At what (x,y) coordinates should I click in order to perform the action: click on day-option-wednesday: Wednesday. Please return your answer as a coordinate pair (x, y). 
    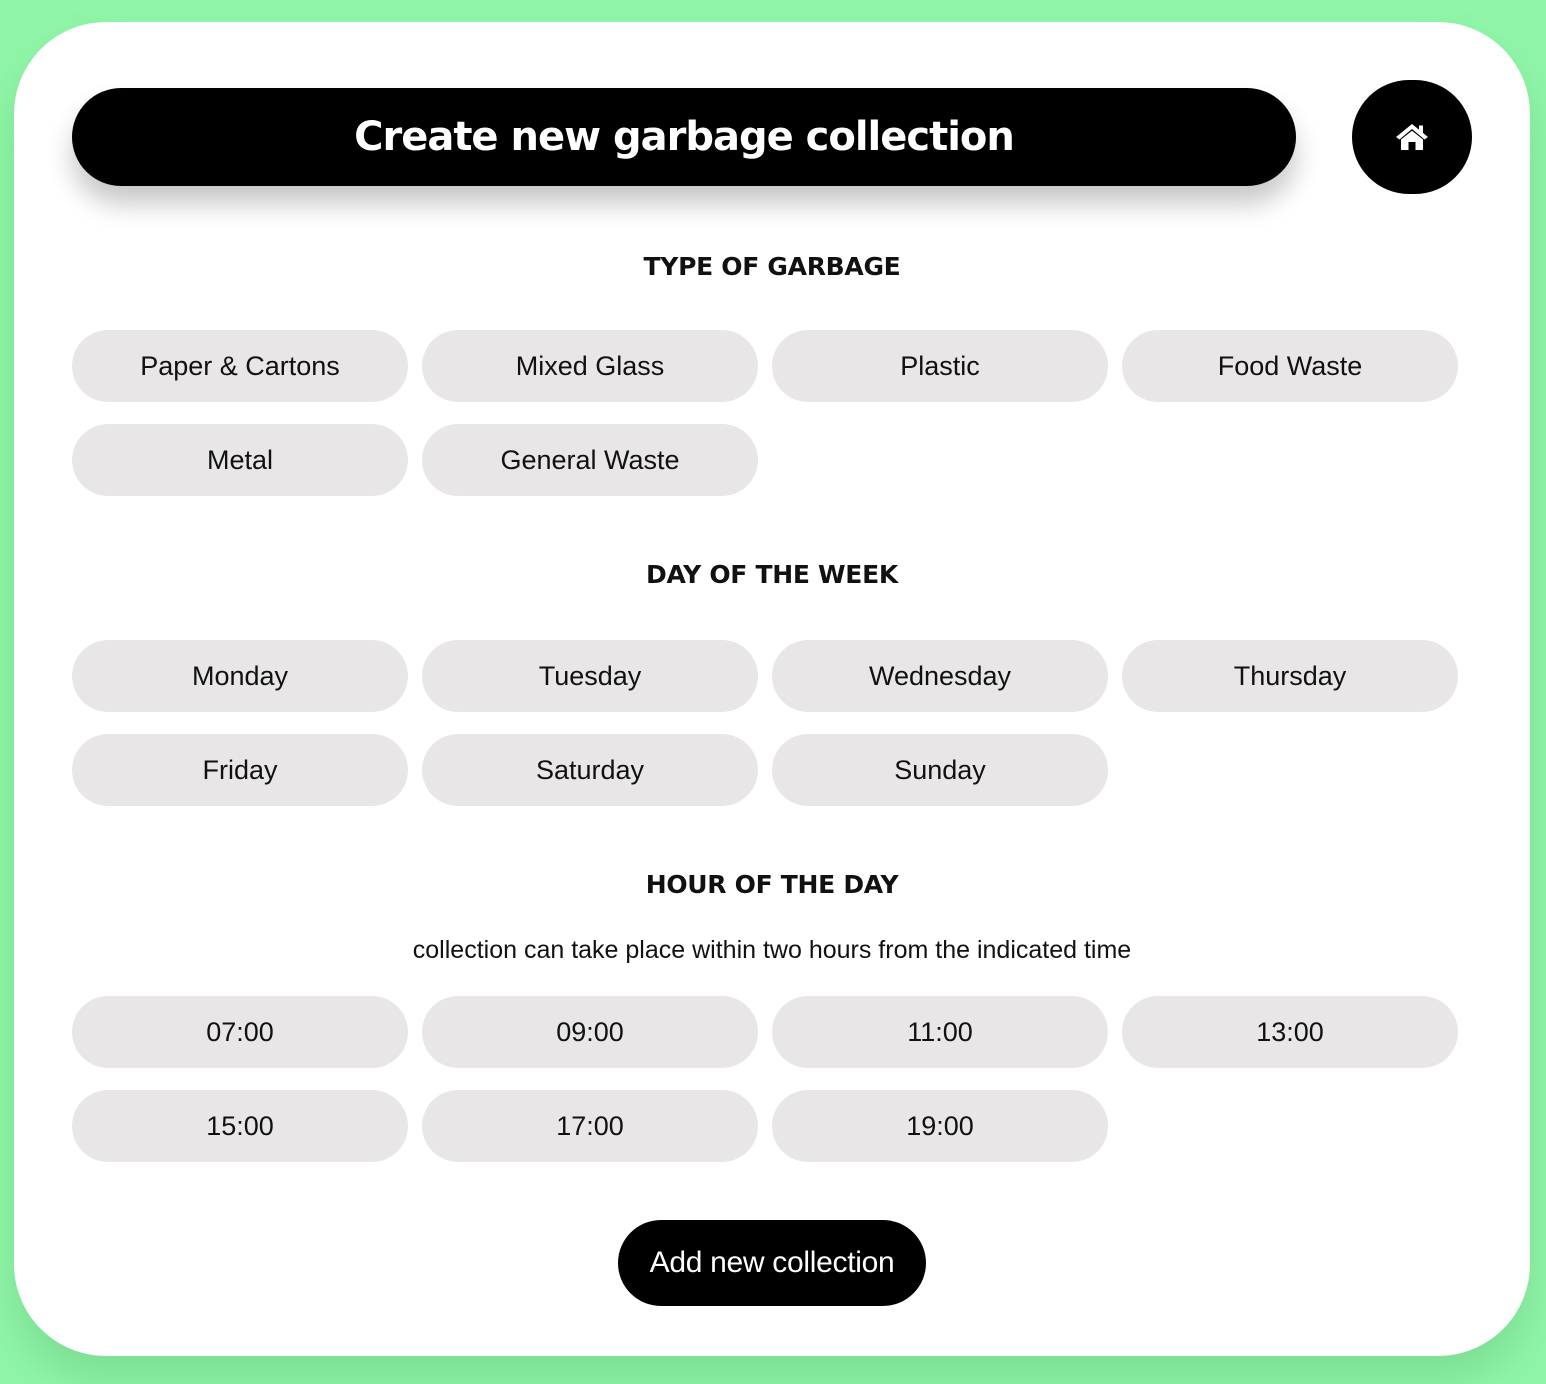
    Looking at the image, I should click on (940, 676).